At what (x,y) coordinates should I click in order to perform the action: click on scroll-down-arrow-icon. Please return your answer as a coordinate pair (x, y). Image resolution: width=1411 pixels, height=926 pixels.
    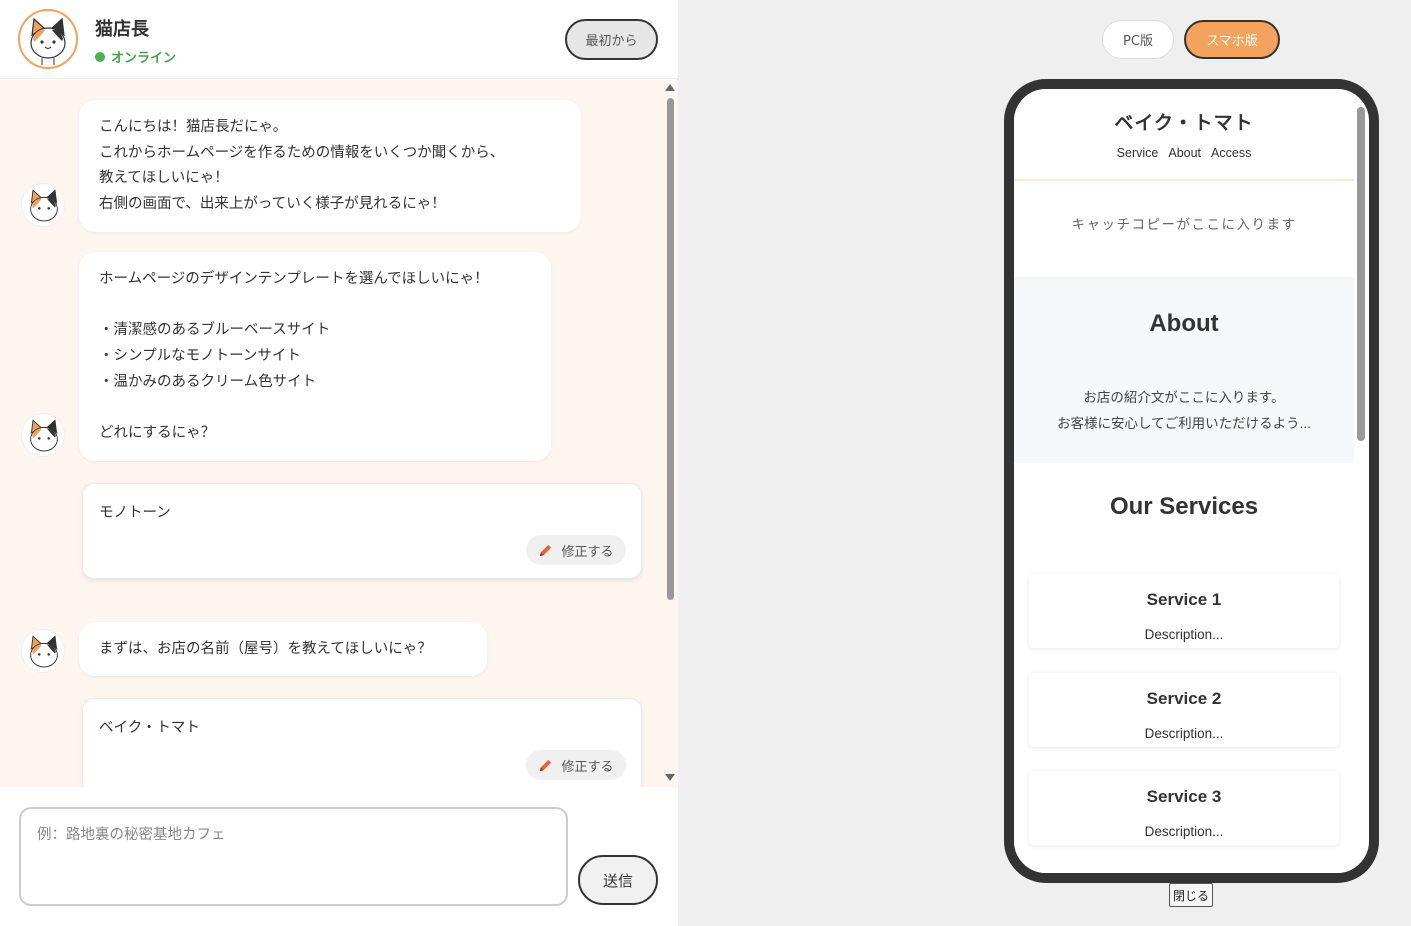
    Looking at the image, I should click on (670, 777).